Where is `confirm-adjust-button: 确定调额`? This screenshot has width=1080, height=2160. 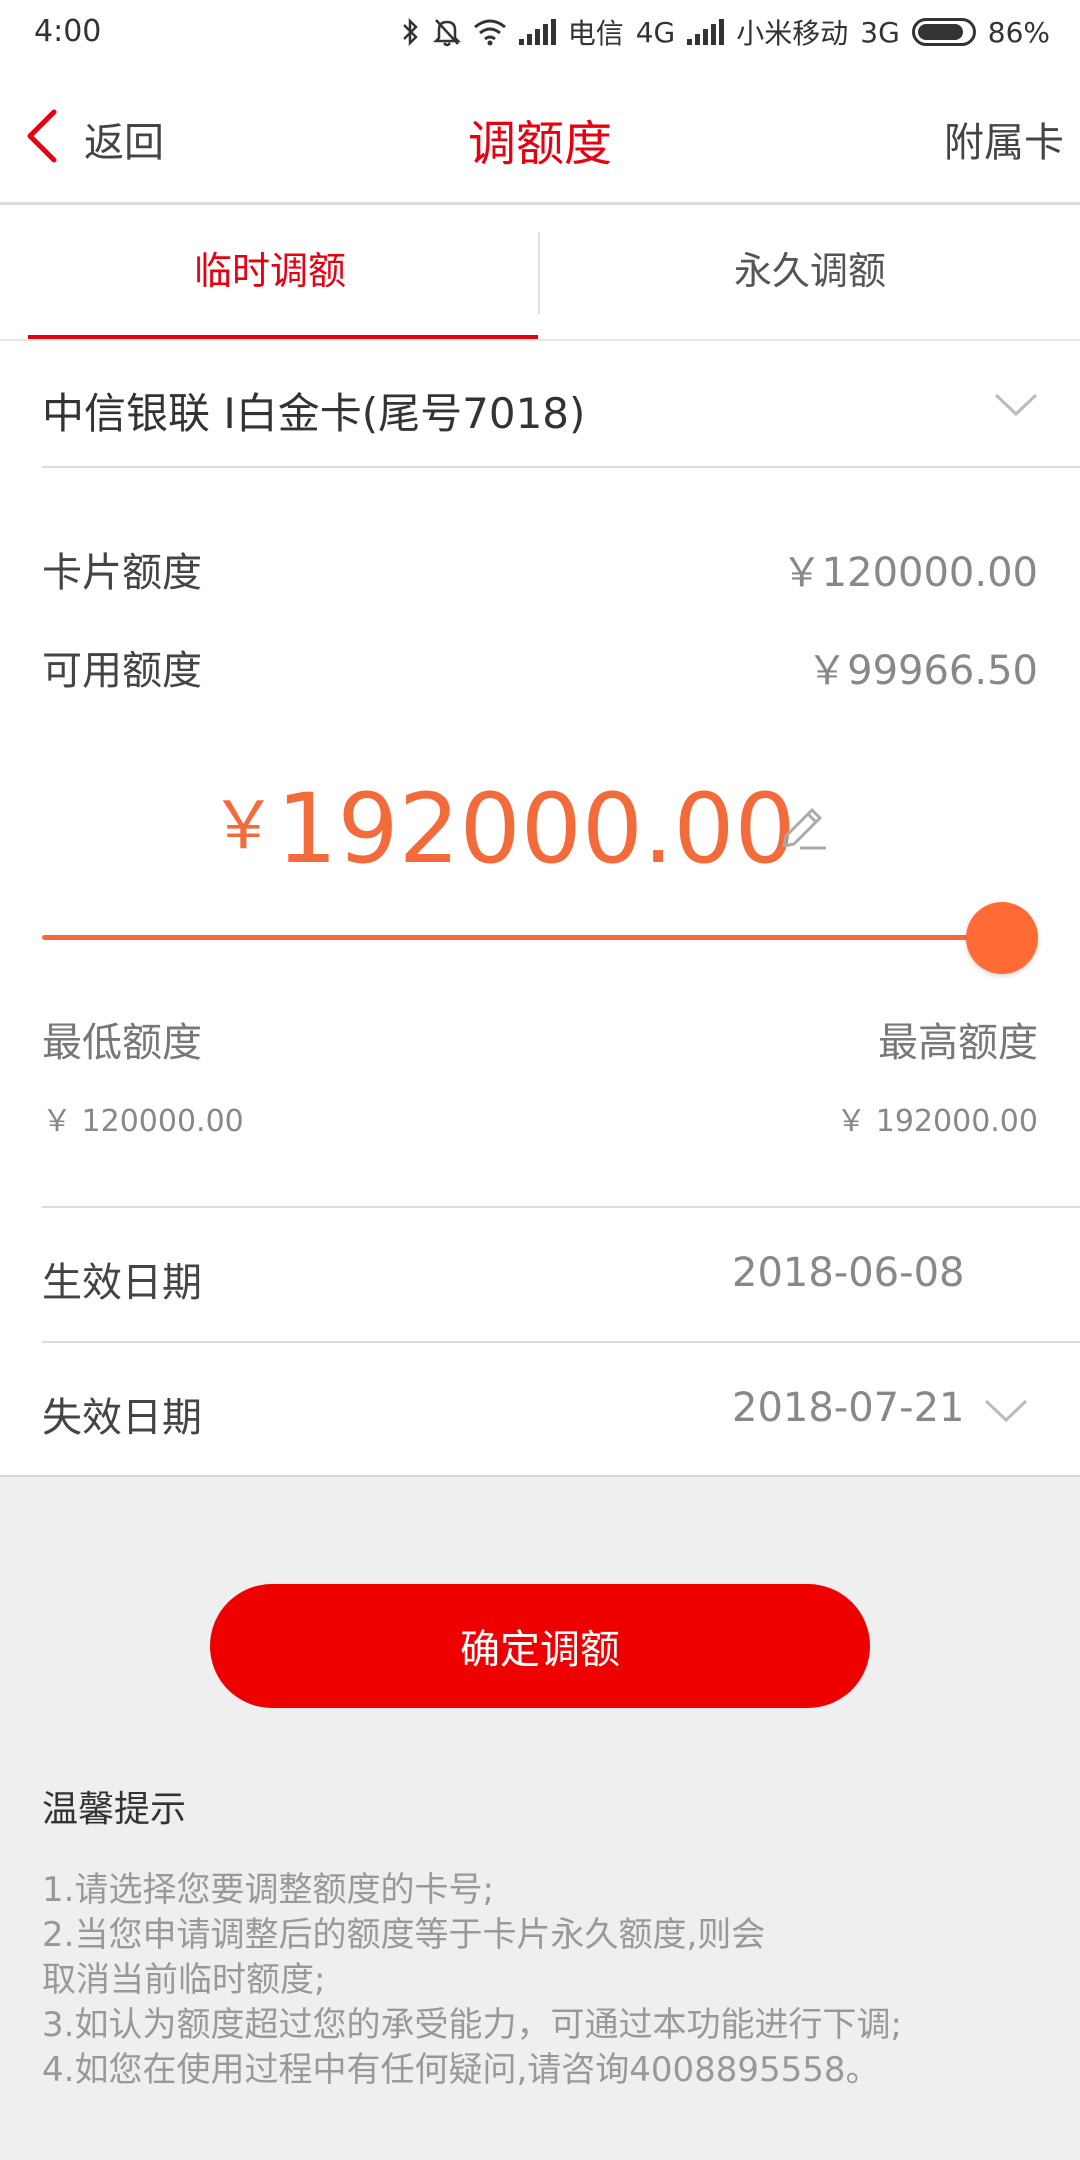
confirm-adjust-button: 确定调额 is located at coordinates (540, 1646).